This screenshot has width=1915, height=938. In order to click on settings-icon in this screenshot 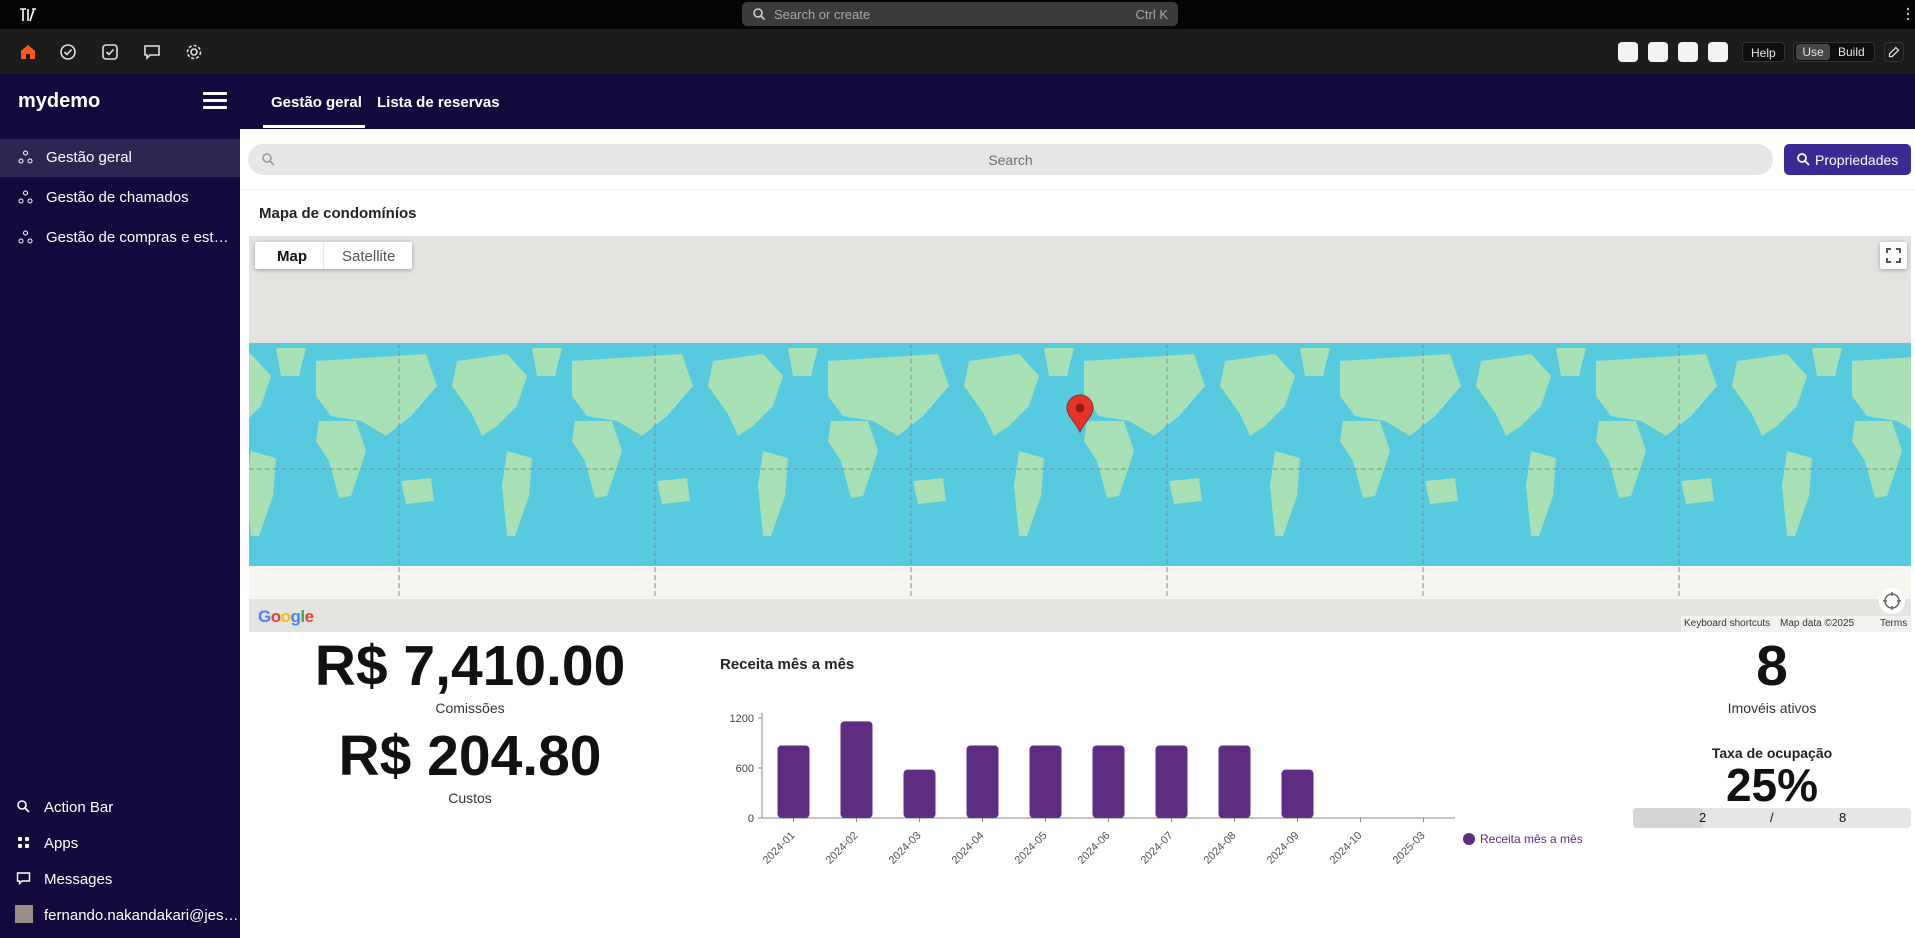, I will do `click(194, 52)`.